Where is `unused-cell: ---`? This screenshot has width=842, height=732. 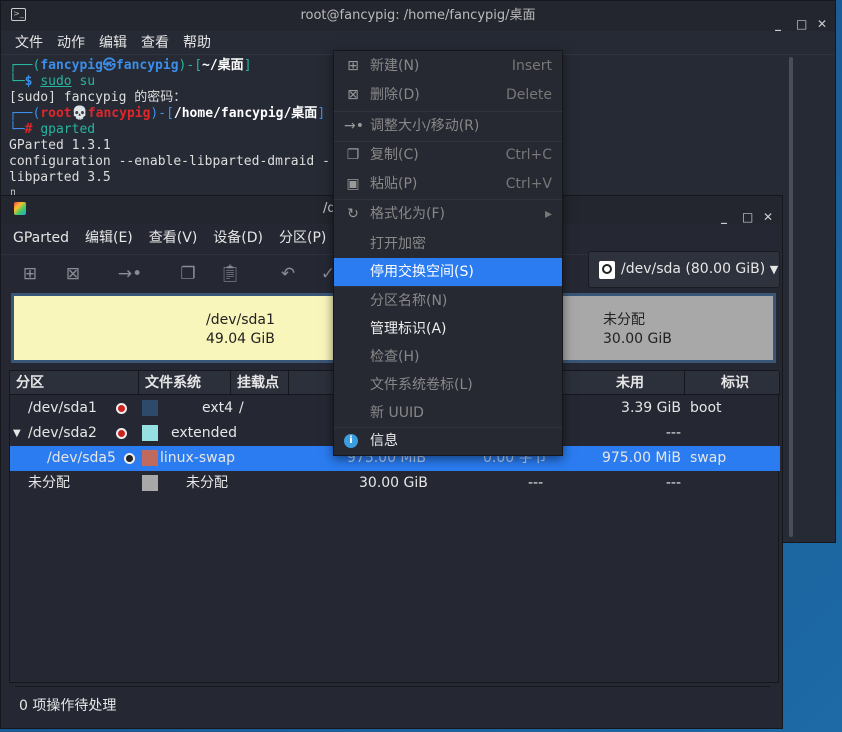
unused-cell: --- is located at coordinates (673, 433).